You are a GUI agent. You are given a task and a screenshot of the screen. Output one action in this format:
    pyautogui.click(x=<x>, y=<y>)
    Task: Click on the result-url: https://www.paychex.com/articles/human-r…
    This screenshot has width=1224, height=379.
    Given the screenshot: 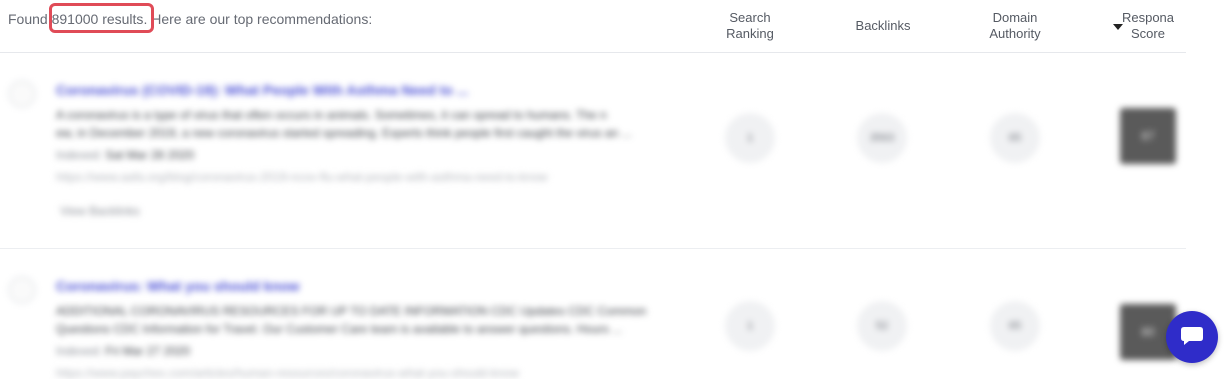 What is the action you would take?
    pyautogui.click(x=287, y=372)
    